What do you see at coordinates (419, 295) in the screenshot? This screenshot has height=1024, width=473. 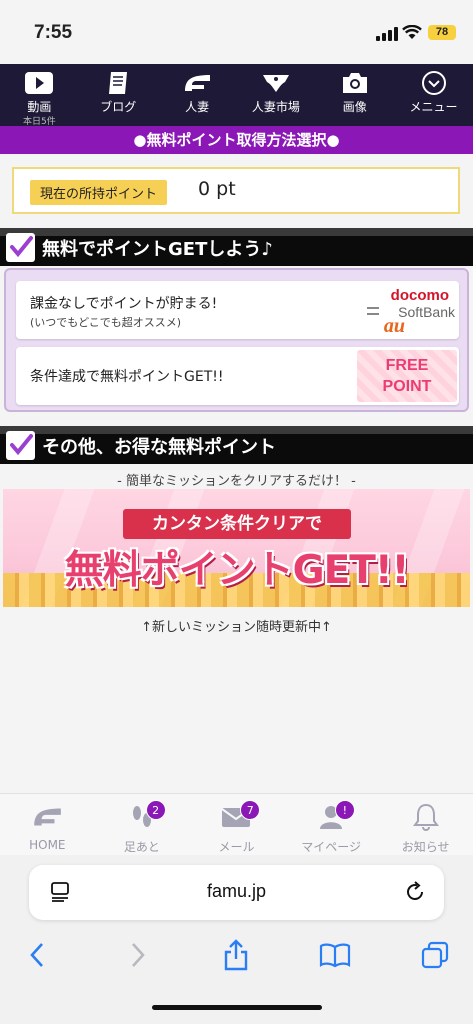 I see `docomo-logo: docomo` at bounding box center [419, 295].